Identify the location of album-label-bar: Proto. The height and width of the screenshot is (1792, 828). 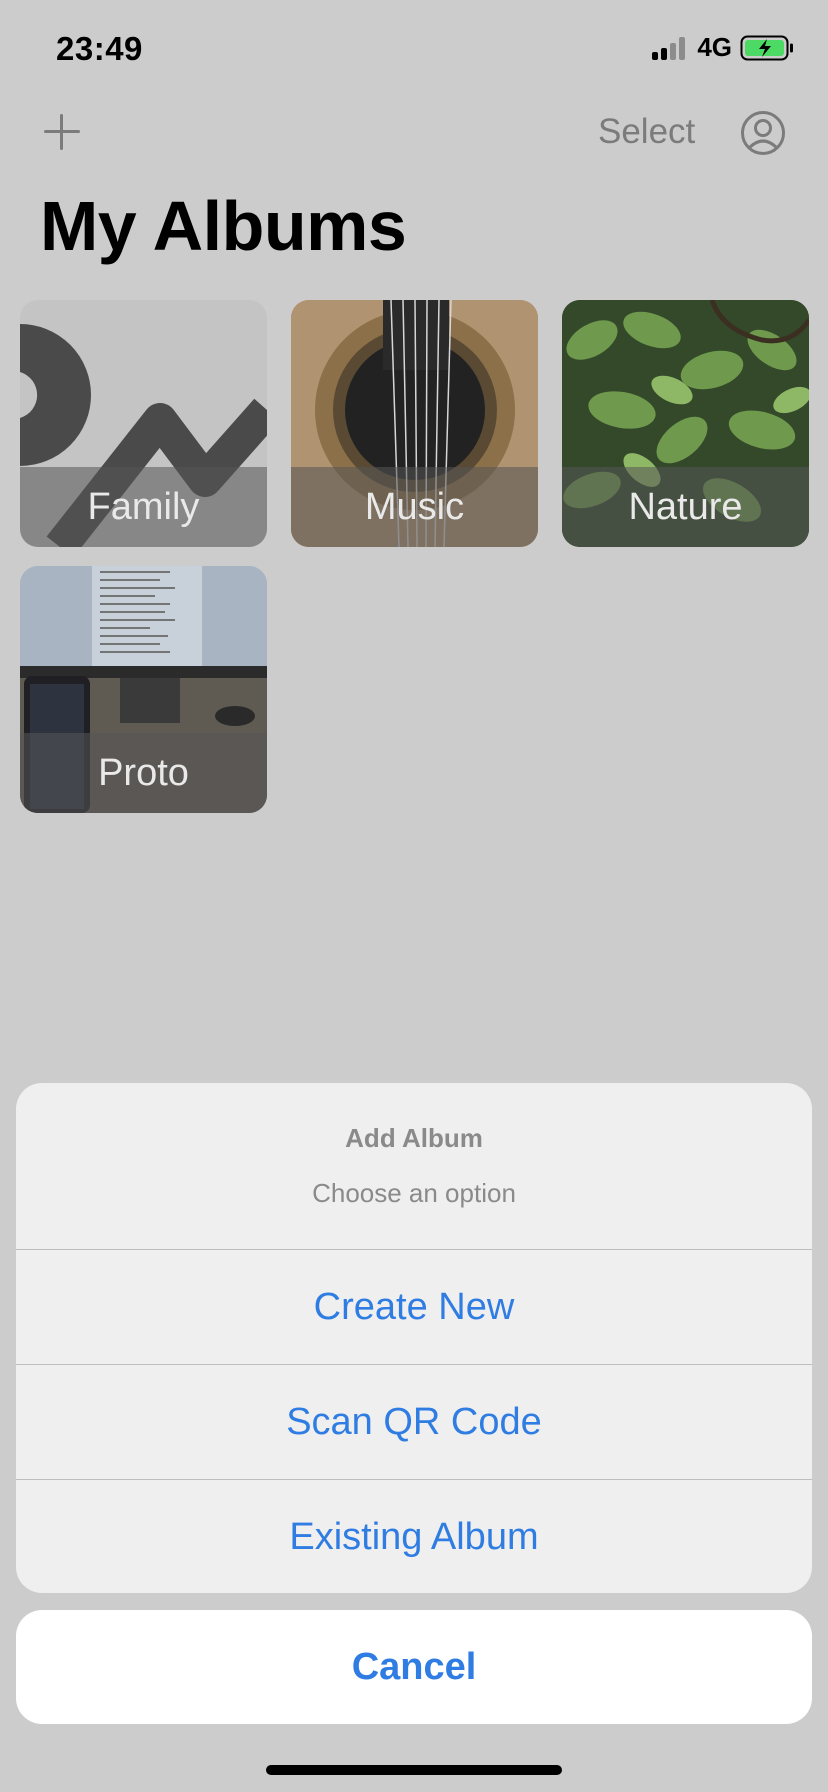
(143, 773).